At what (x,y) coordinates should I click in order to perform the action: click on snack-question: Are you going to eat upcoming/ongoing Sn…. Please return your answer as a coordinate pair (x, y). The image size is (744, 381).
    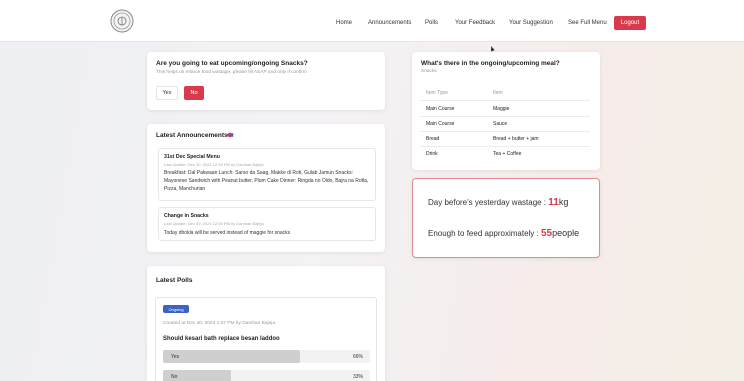
    Looking at the image, I should click on (232, 63).